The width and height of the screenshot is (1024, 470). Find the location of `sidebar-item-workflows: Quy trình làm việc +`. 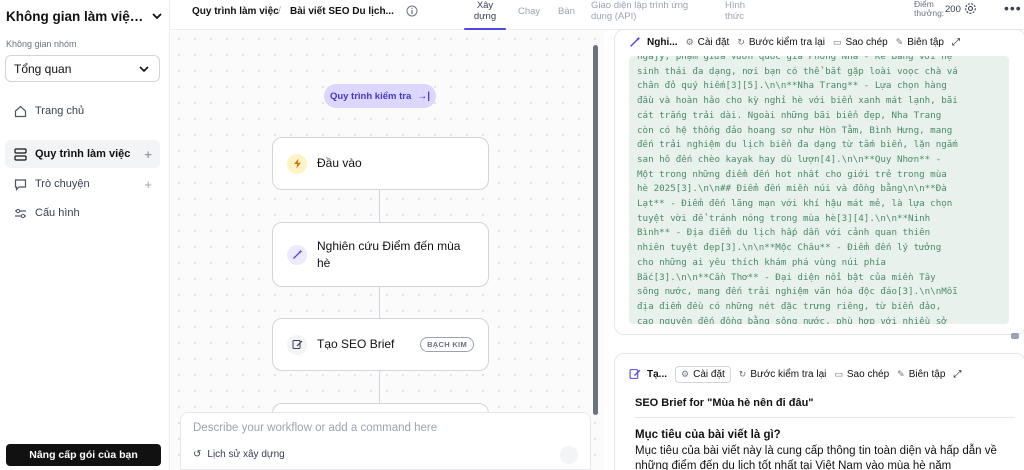

sidebar-item-workflows: Quy trình làm việc + is located at coordinates (82, 154).